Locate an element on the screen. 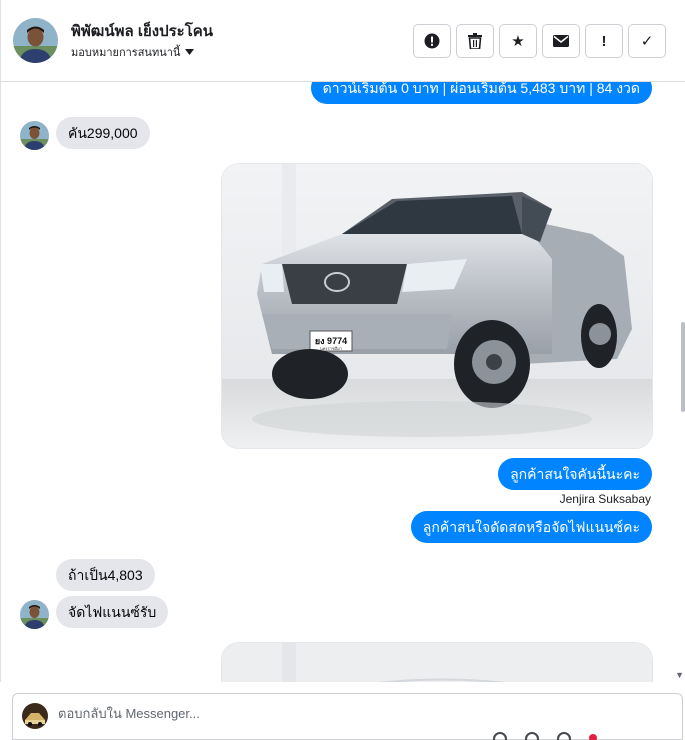  thread-scrollbar: ▼ is located at coordinates (680, 382).